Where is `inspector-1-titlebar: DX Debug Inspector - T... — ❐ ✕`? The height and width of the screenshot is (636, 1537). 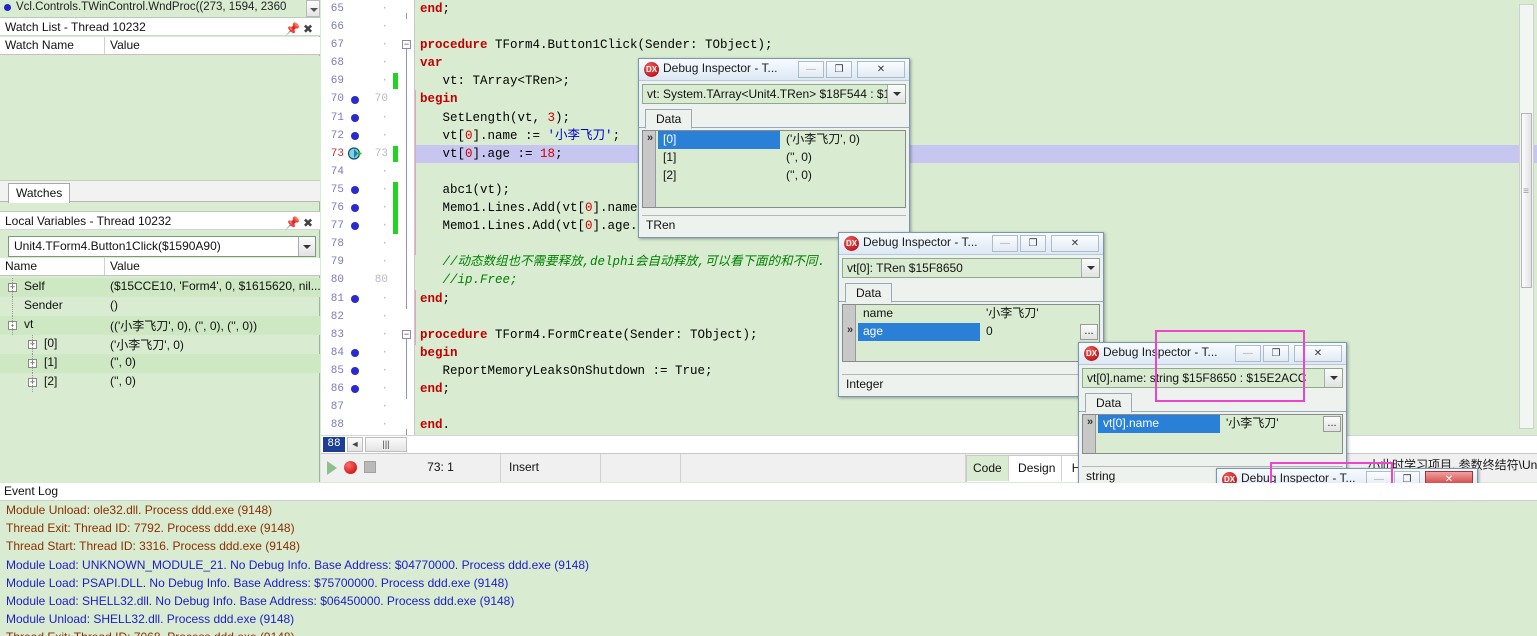 inspector-1-titlebar: DX Debug Inspector - T... — ❐ ✕ is located at coordinates (774, 70).